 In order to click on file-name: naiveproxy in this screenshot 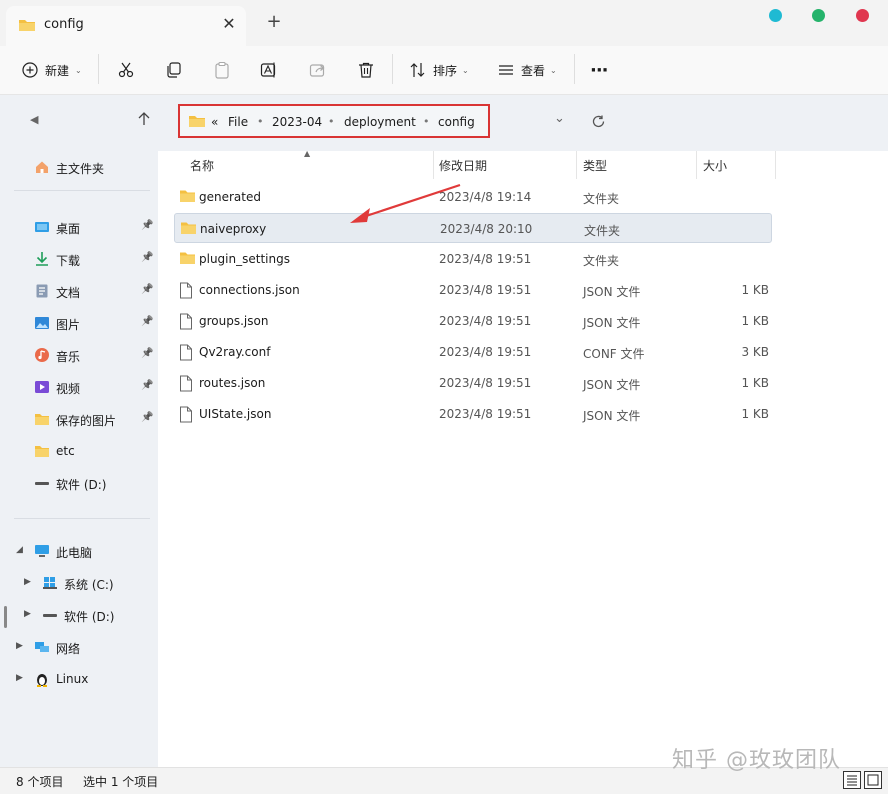, I will do `click(233, 229)`.